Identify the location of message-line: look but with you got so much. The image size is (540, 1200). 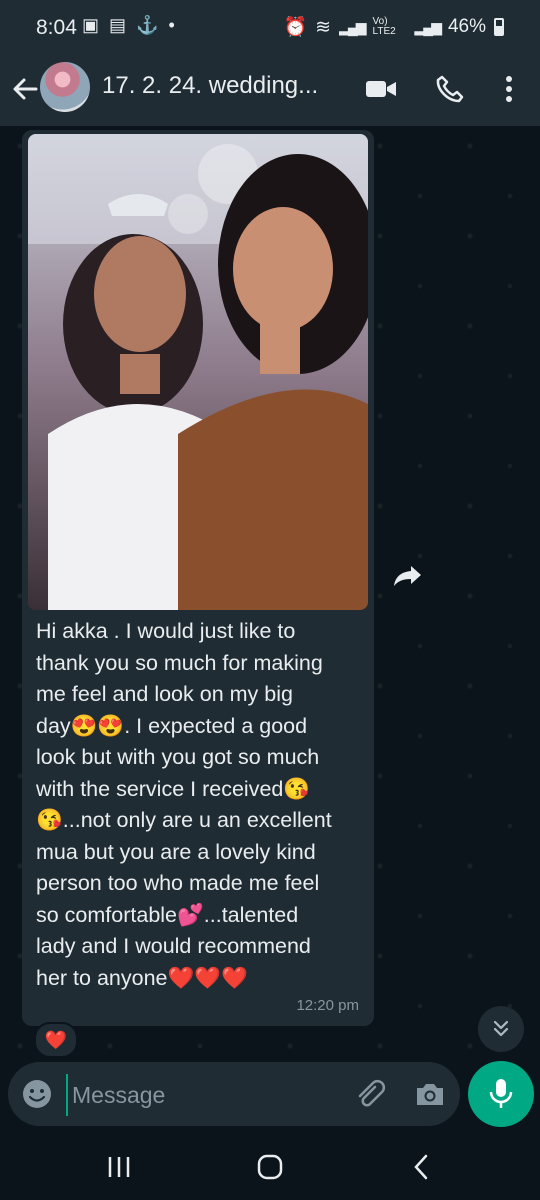
(178, 757).